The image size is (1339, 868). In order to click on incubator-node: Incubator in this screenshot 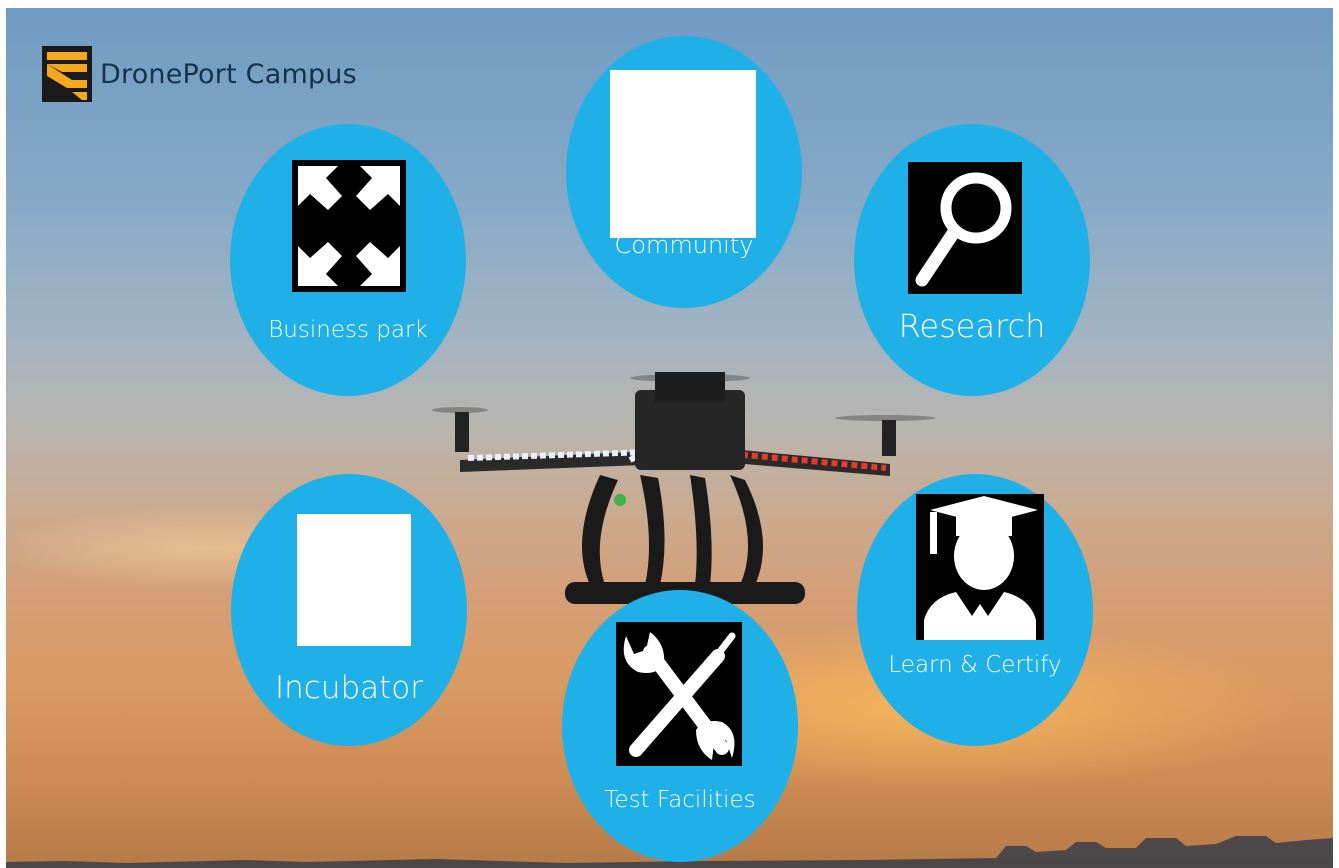, I will do `click(349, 610)`.